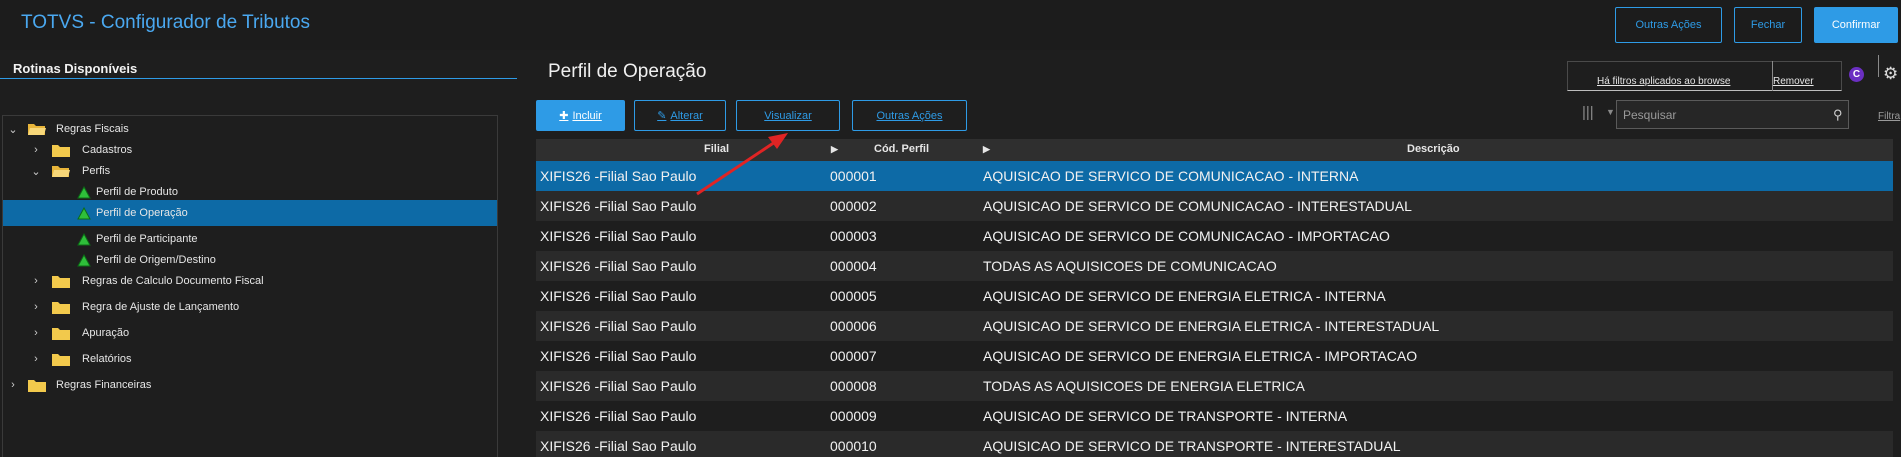 The width and height of the screenshot is (1901, 457). I want to click on outras-acoes-button: Outras Ações, so click(1668, 25).